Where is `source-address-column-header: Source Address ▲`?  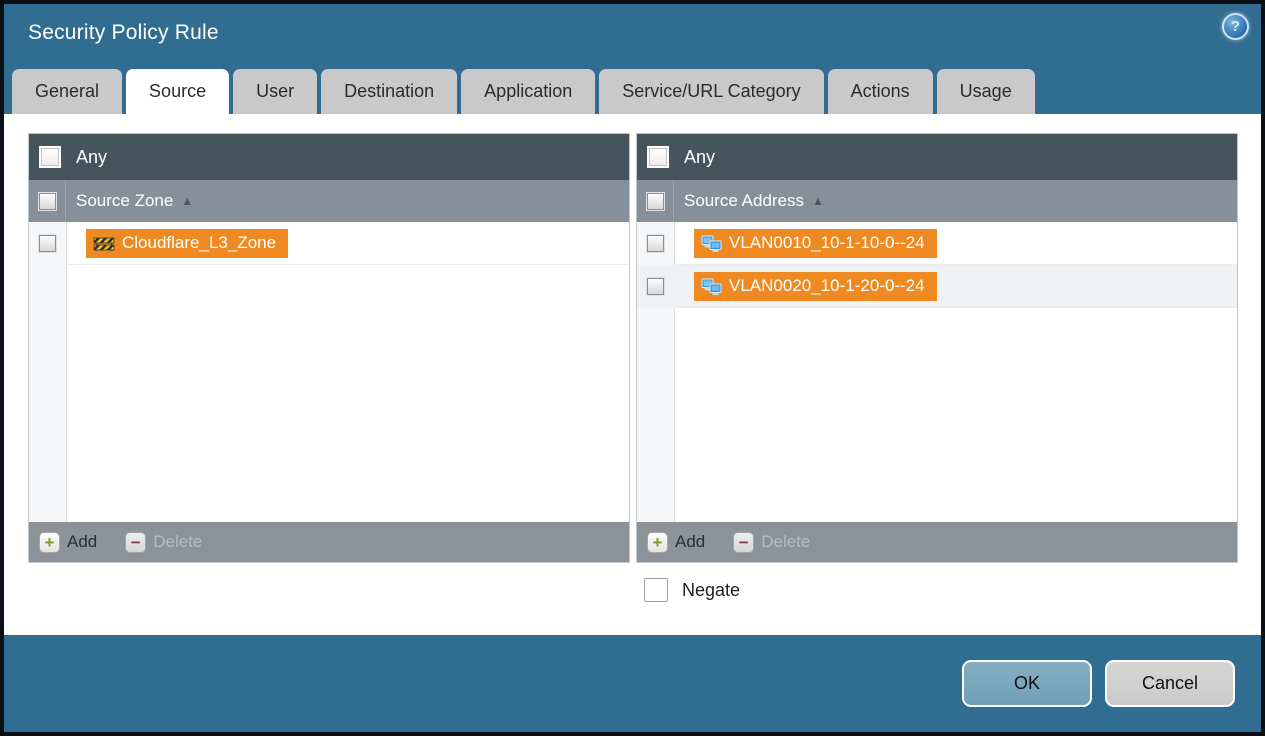 source-address-column-header: Source Address ▲ is located at coordinates (937, 201).